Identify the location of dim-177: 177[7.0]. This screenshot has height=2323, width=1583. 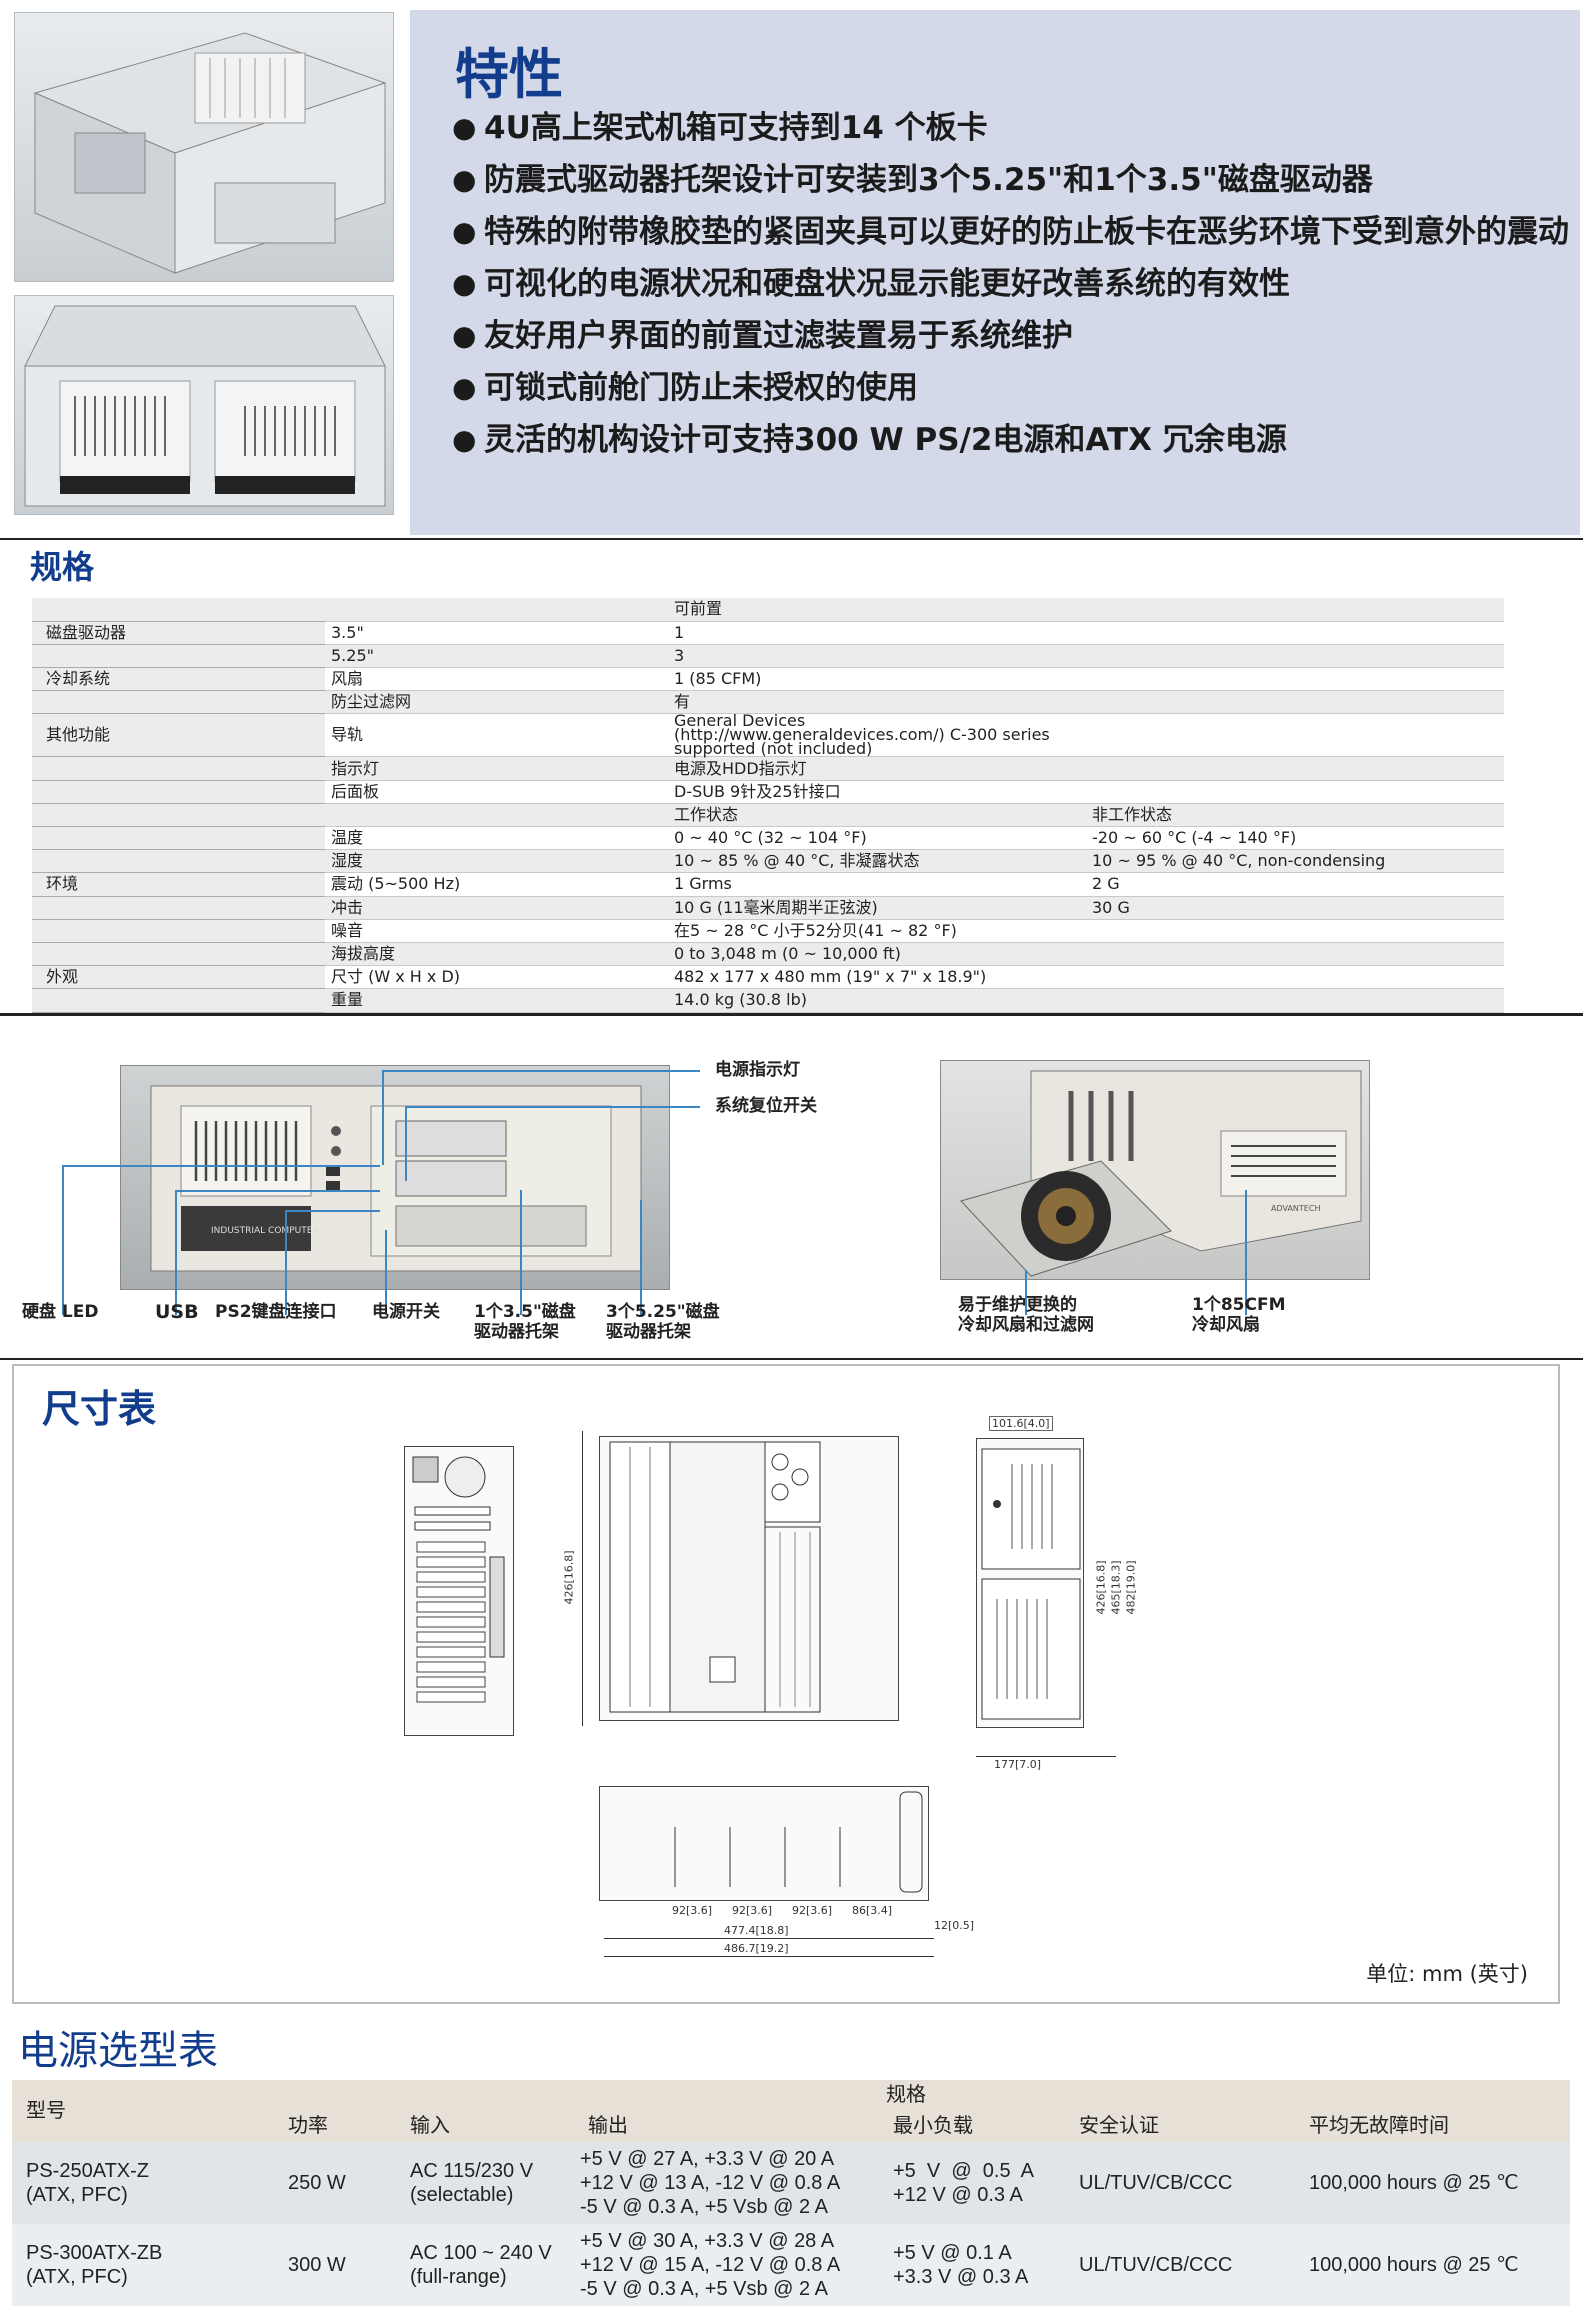
(1018, 1764).